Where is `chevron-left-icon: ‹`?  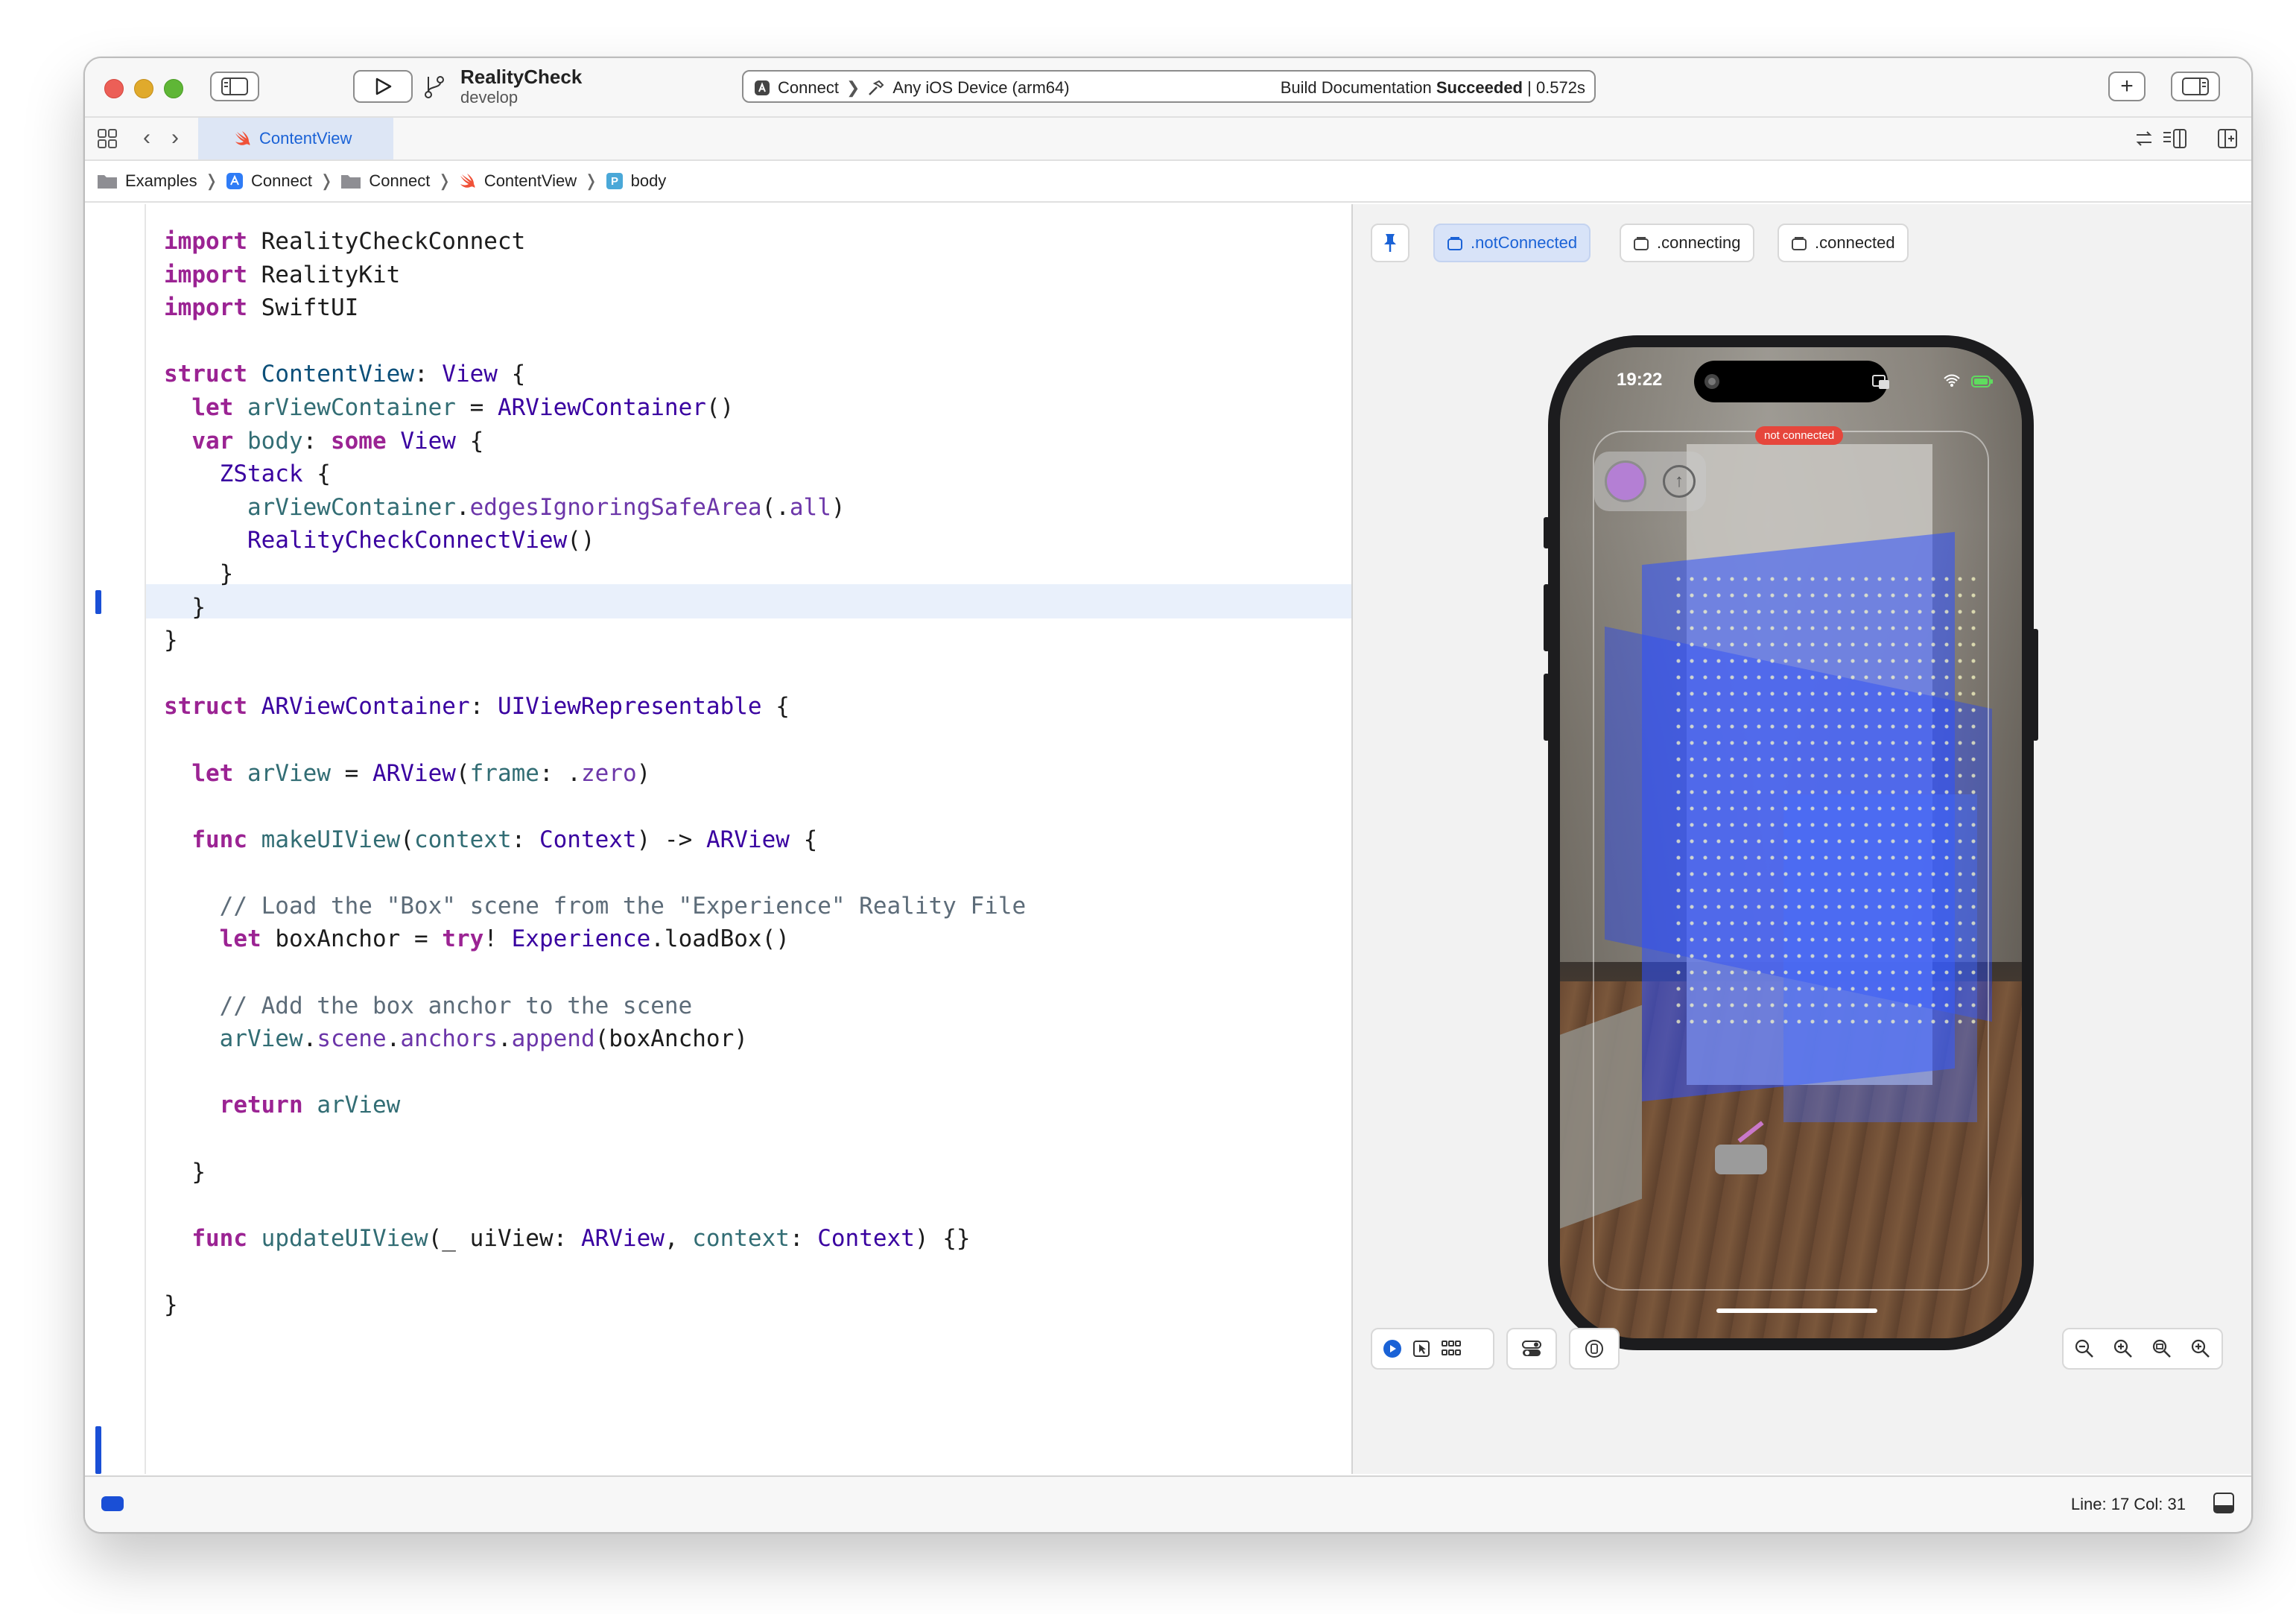
chevron-left-icon: ‹ is located at coordinates (146, 138).